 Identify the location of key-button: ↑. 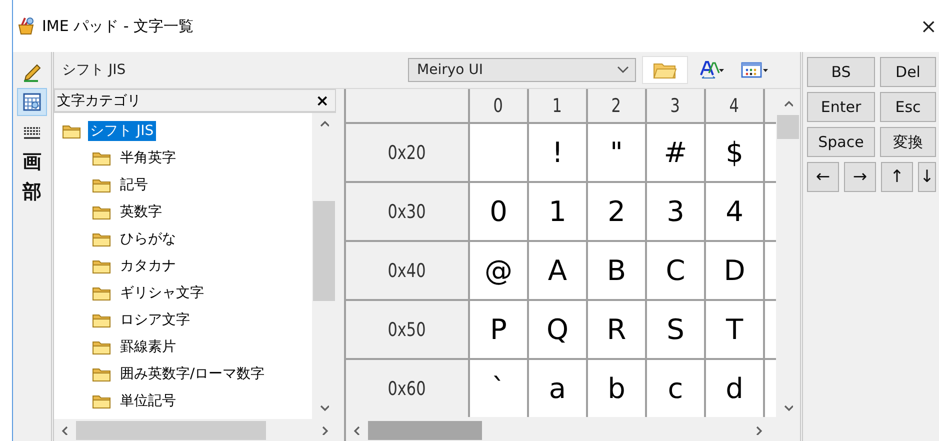
(897, 177).